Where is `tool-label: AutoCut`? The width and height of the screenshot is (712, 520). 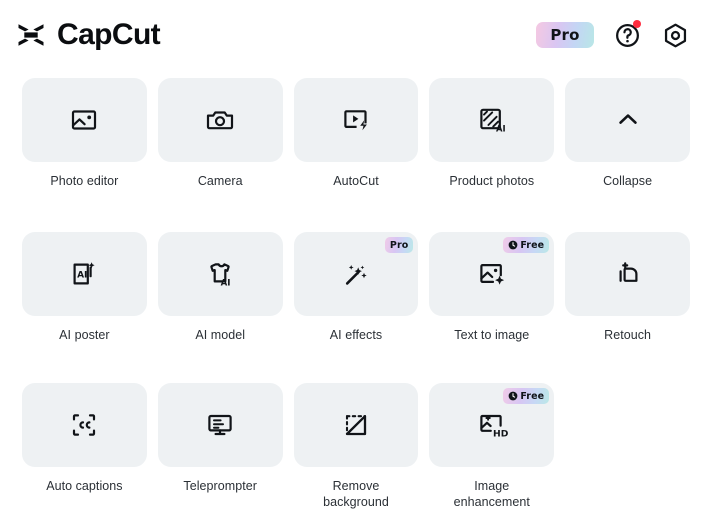
tool-label: AutoCut is located at coordinates (356, 181).